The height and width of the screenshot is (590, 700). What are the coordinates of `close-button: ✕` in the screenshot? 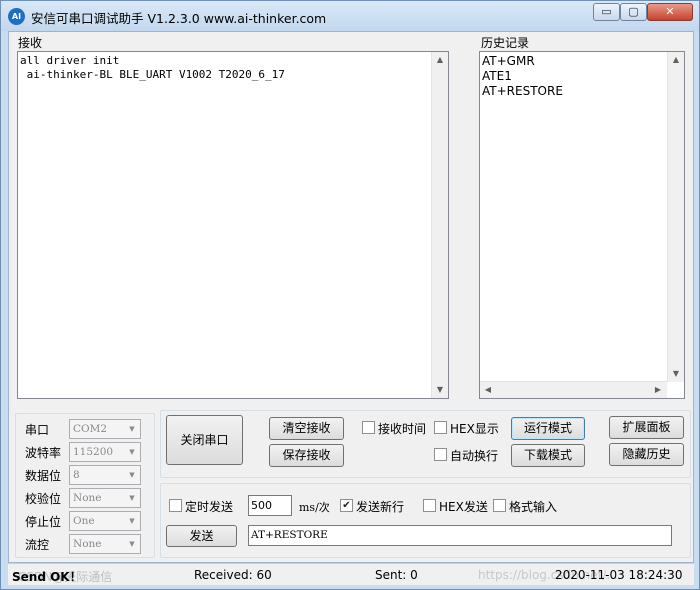 It's located at (670, 12).